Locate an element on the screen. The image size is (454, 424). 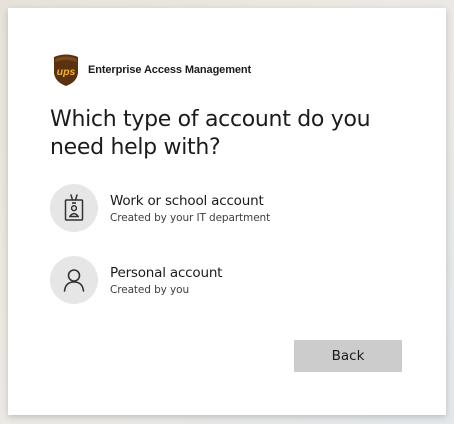
personal-option-text: Personal account Created by you is located at coordinates (166, 280).